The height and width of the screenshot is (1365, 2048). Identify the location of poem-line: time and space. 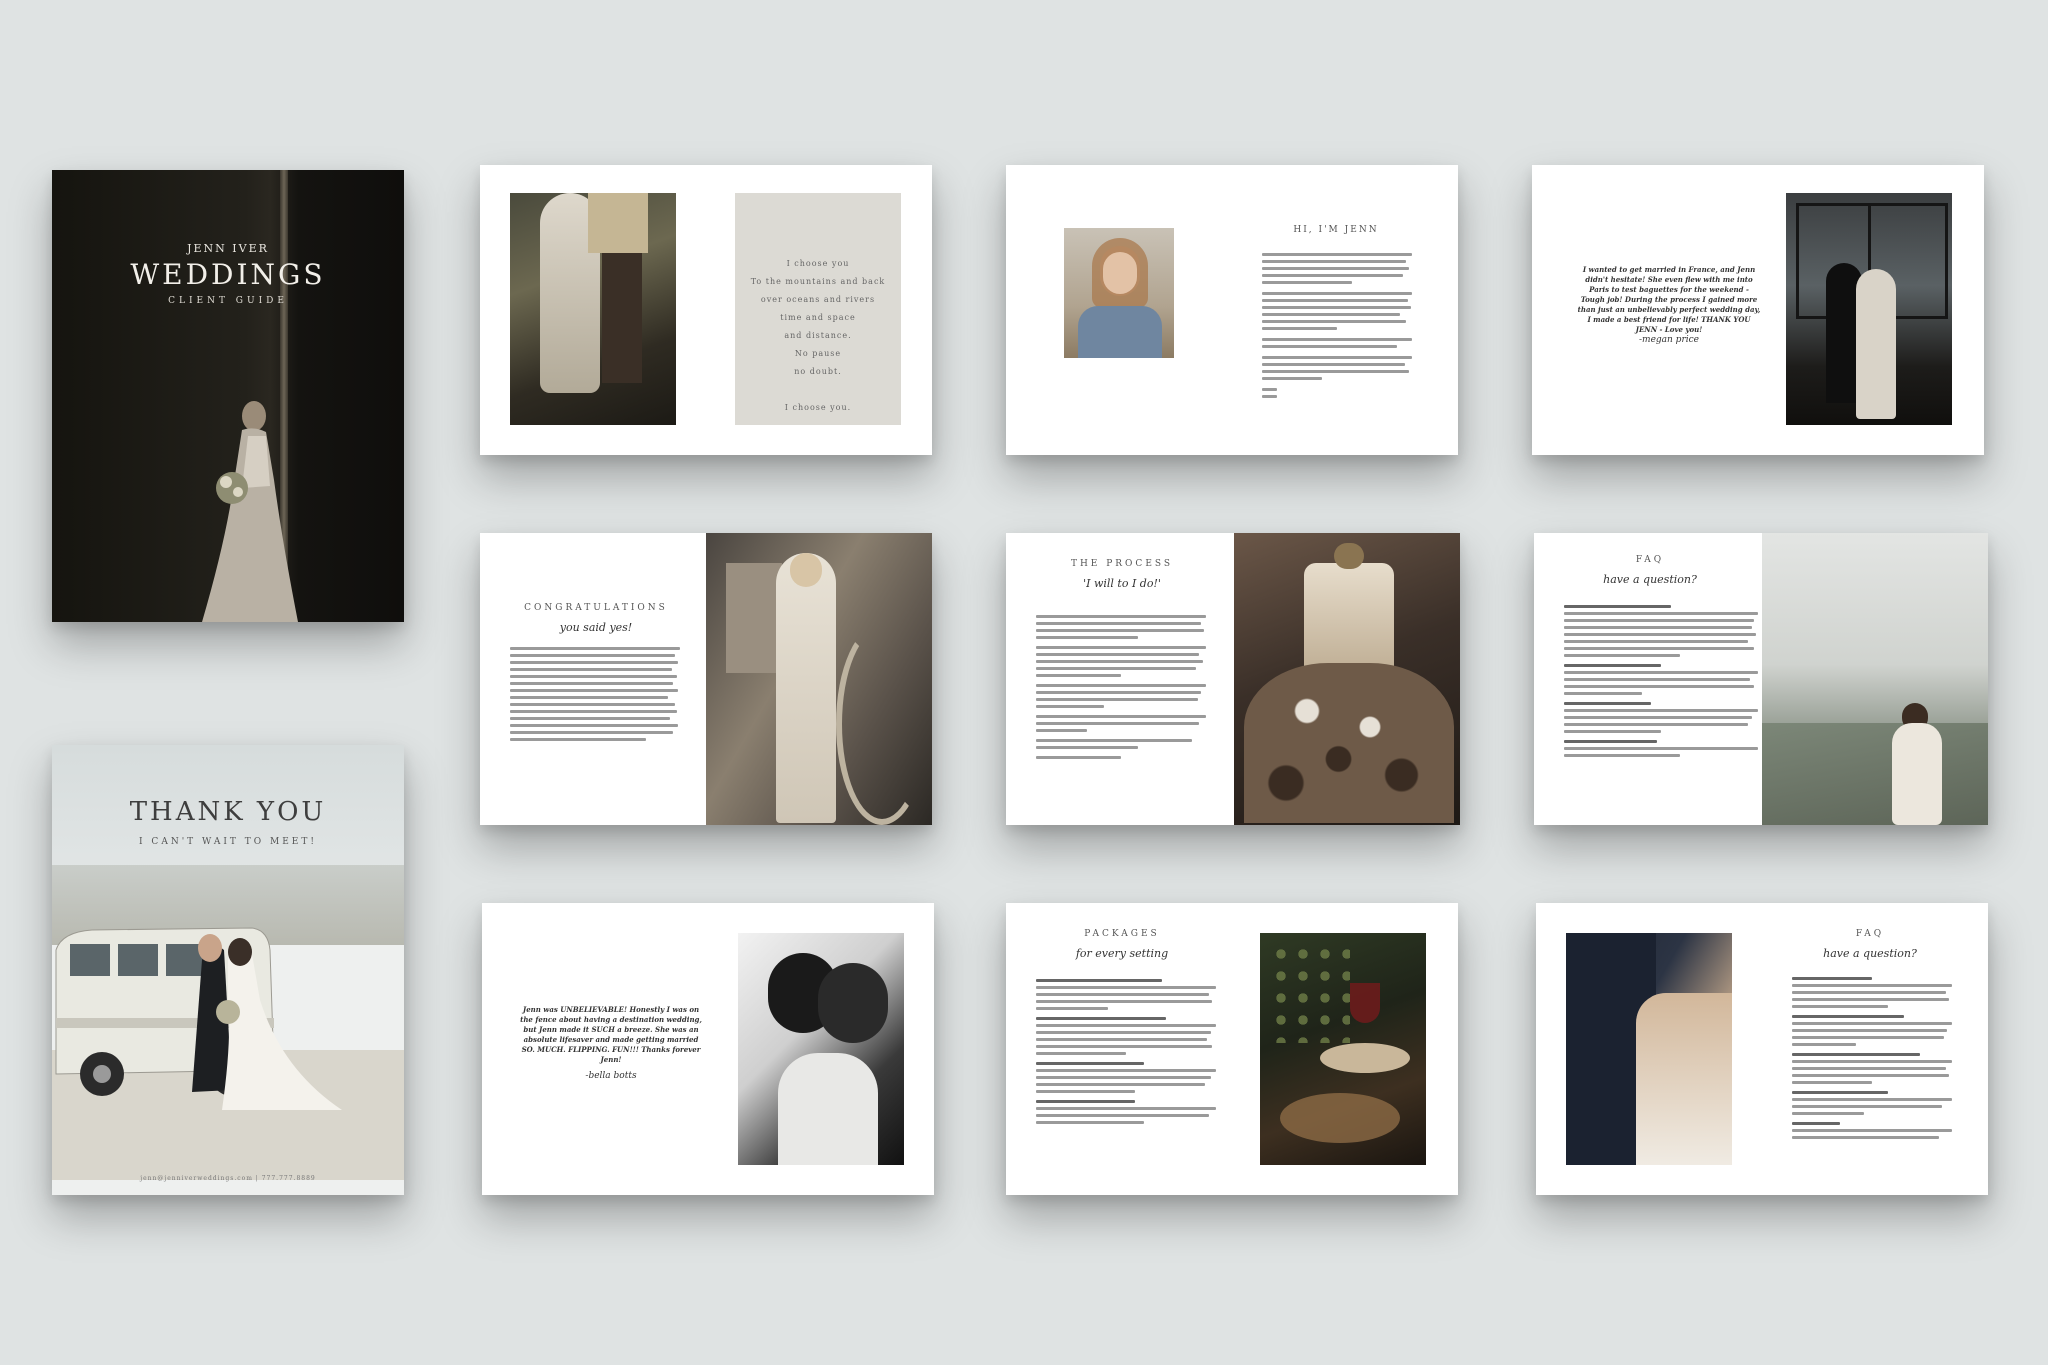
(818, 317).